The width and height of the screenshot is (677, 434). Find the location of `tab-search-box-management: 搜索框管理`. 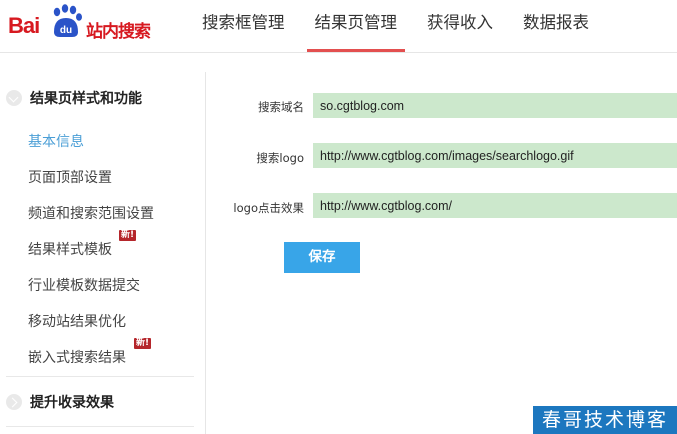

tab-search-box-management: 搜索框管理 is located at coordinates (243, 26).